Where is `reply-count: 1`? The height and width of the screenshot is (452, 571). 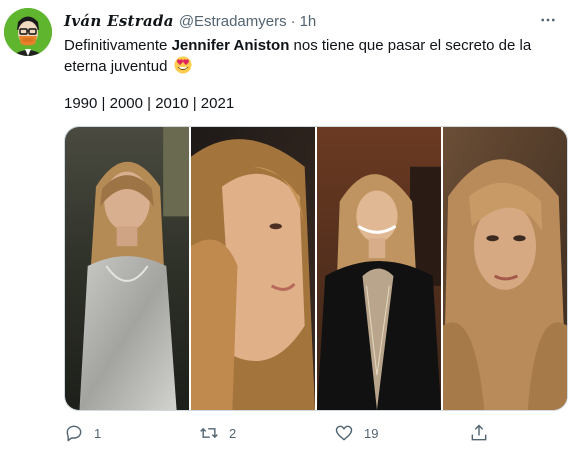 reply-count: 1 is located at coordinates (98, 433).